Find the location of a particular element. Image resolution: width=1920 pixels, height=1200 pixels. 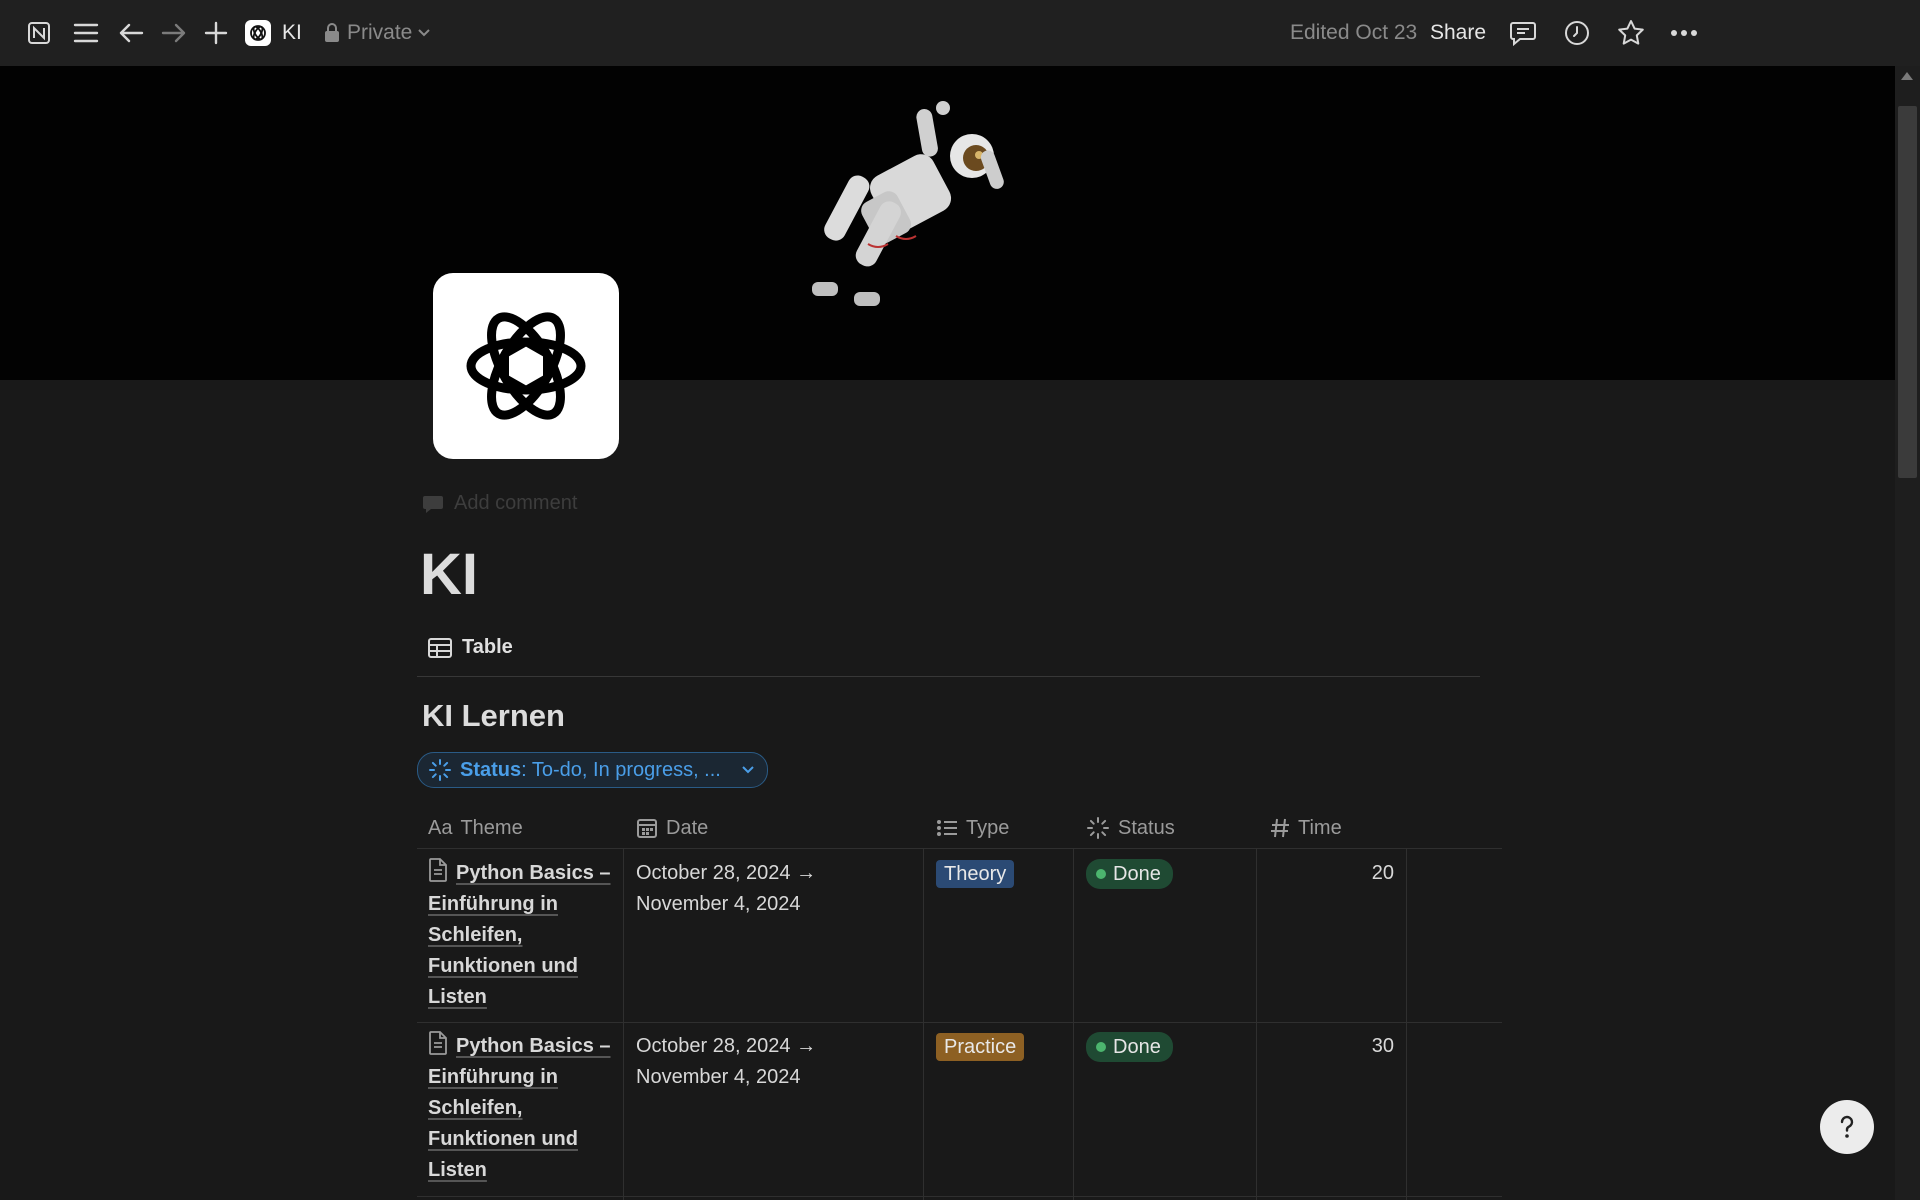

table-row-1-status: Done is located at coordinates (1129, 873).